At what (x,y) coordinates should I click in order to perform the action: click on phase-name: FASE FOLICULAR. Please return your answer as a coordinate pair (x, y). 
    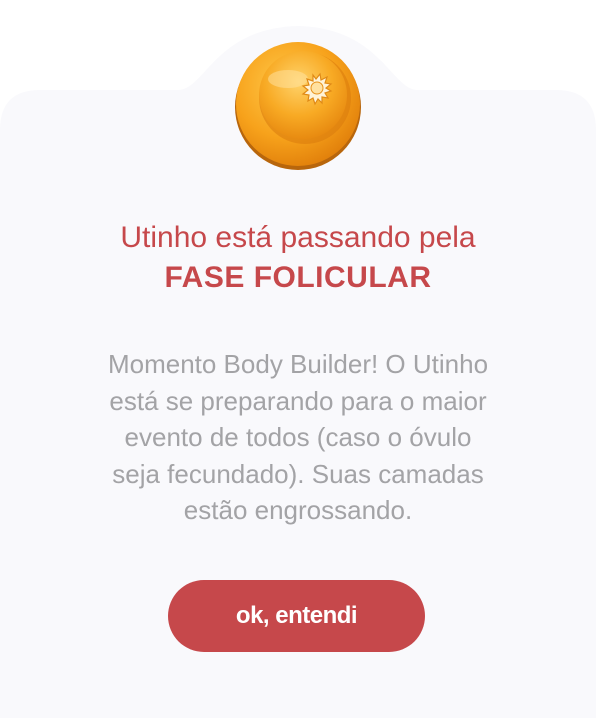
    Looking at the image, I should click on (298, 277).